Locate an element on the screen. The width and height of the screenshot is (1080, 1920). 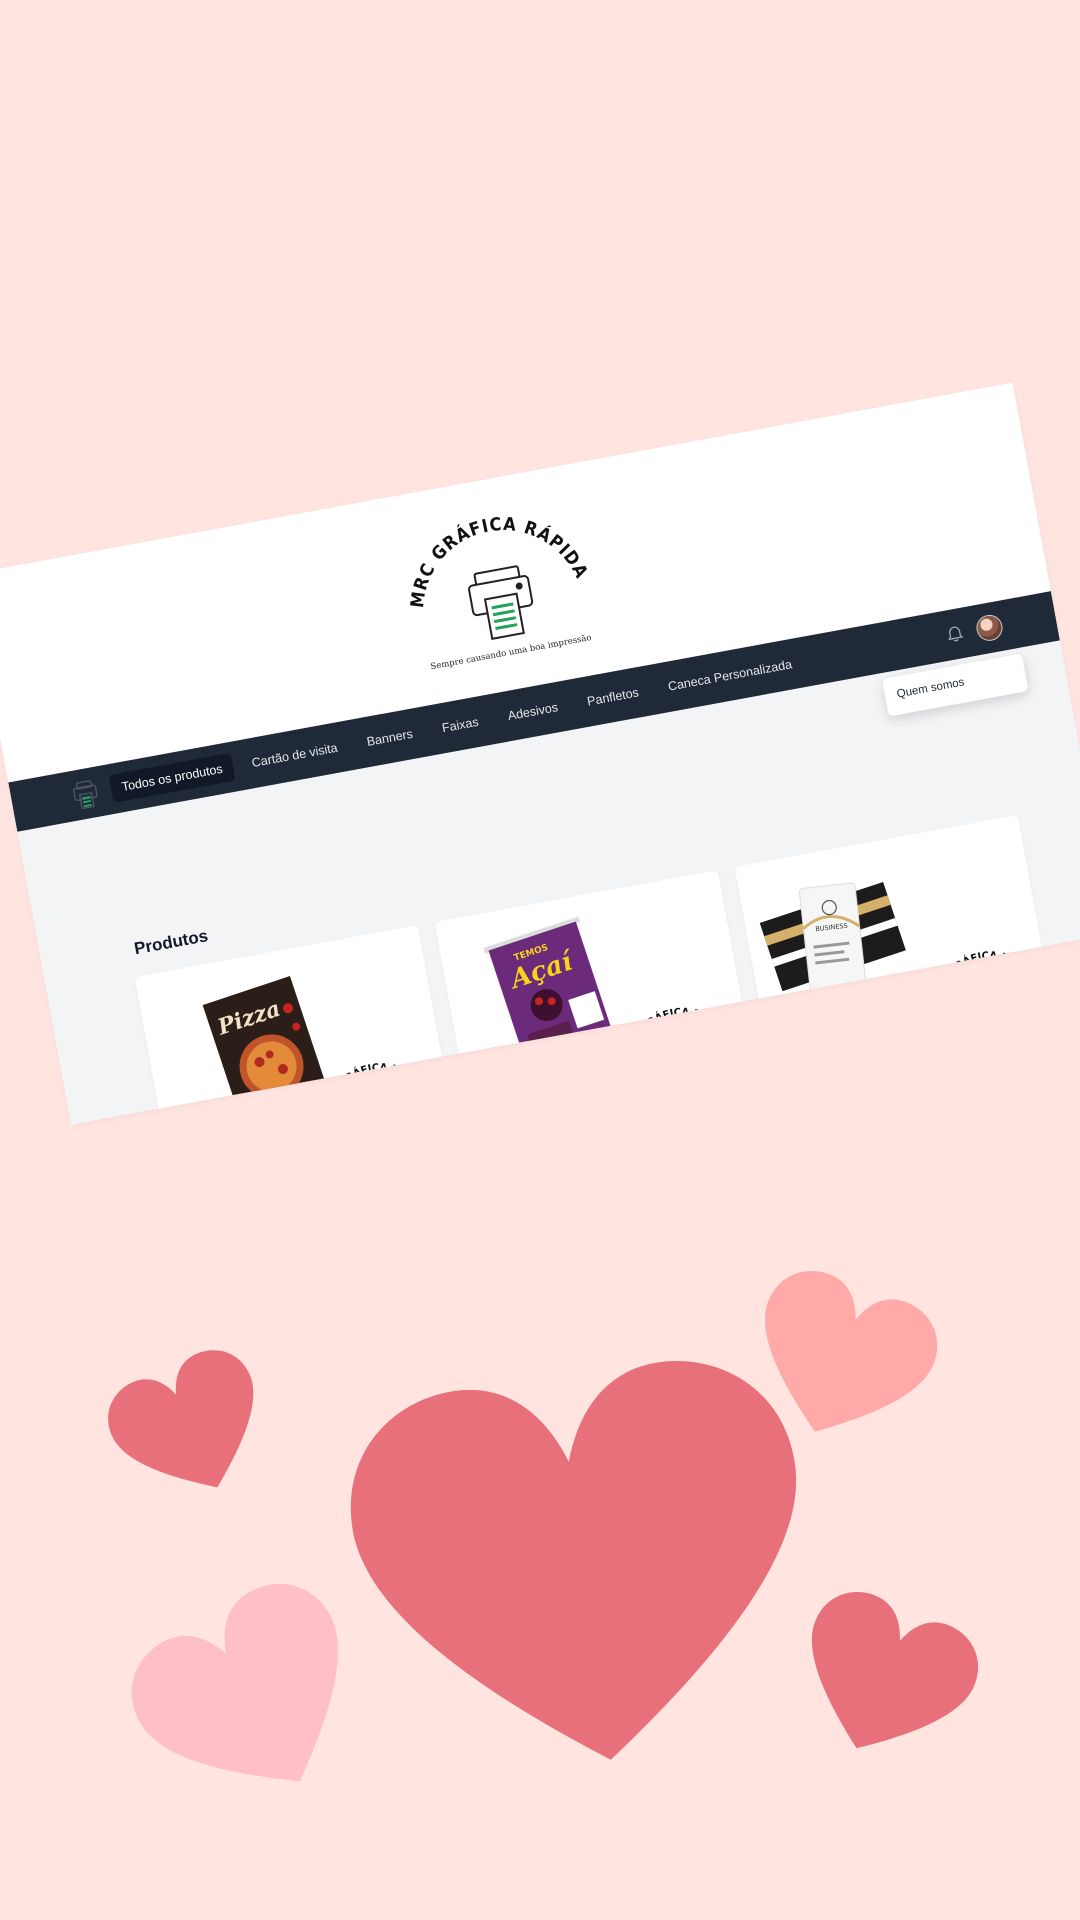
printer-logo-icon is located at coordinates (86, 794).